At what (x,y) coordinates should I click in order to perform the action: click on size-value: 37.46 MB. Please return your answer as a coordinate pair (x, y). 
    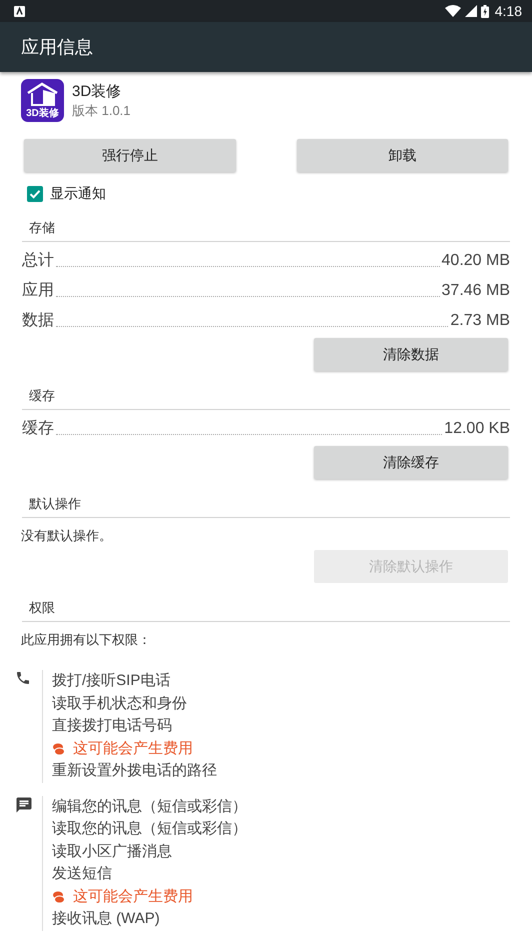
    Looking at the image, I should click on (476, 291).